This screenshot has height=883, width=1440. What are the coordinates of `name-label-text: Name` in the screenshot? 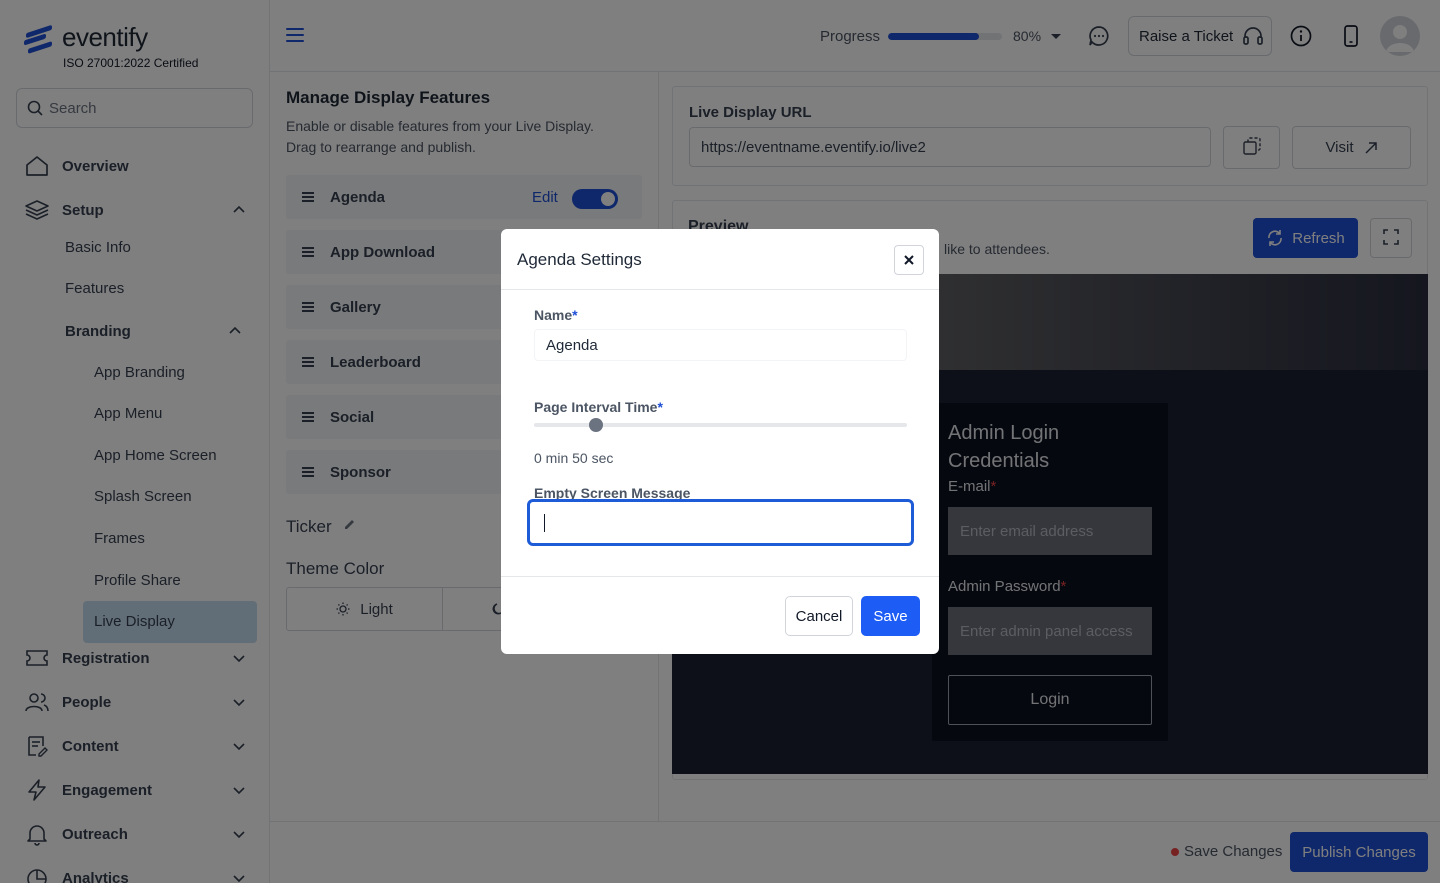 It's located at (553, 315).